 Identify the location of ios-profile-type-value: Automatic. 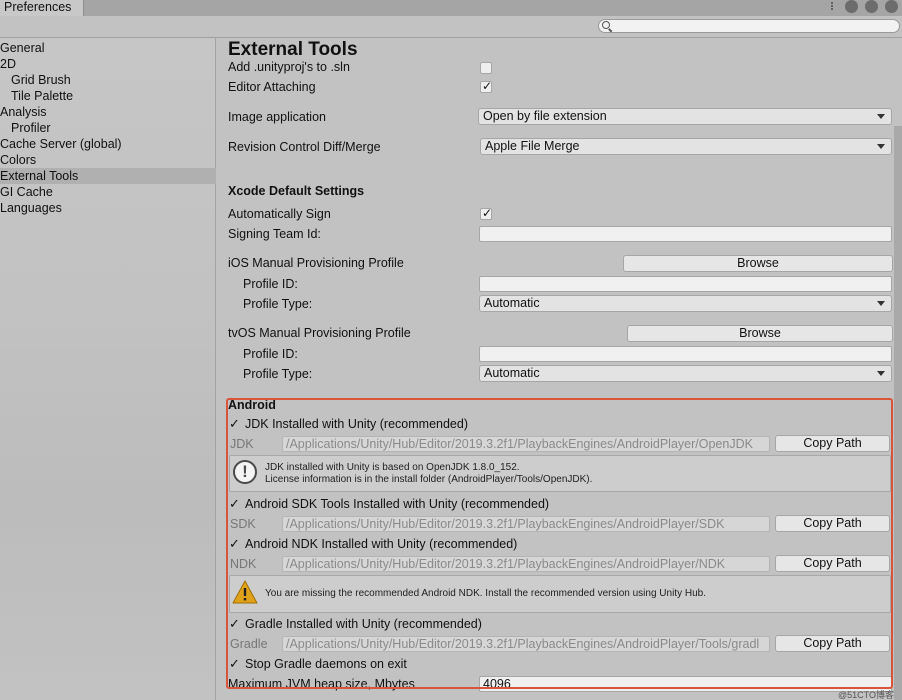
(512, 303).